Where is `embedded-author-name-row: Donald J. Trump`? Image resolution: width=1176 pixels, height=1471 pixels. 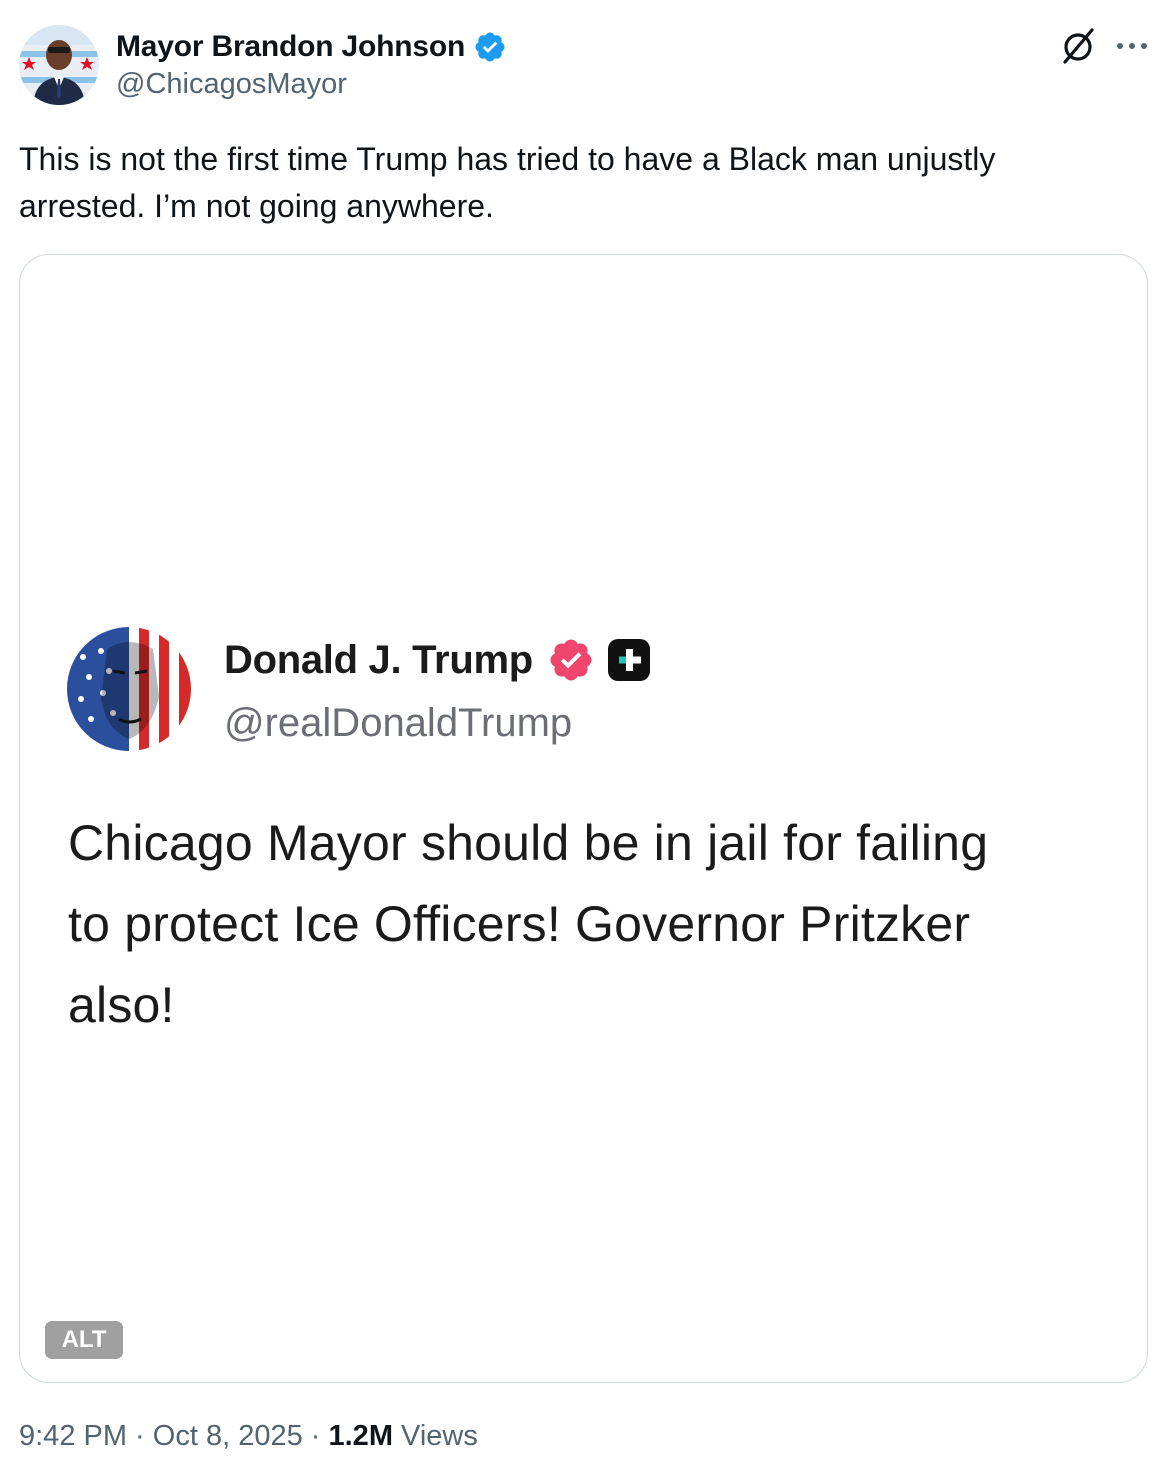
embedded-author-name-row: Donald J. Trump is located at coordinates (437, 660).